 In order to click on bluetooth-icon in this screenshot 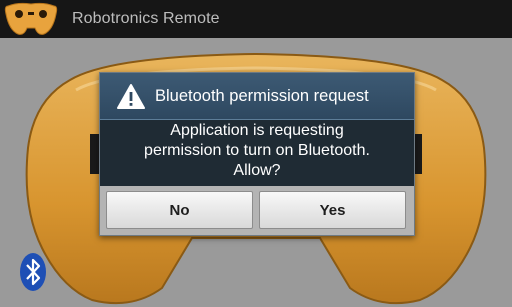, I will do `click(33, 272)`.